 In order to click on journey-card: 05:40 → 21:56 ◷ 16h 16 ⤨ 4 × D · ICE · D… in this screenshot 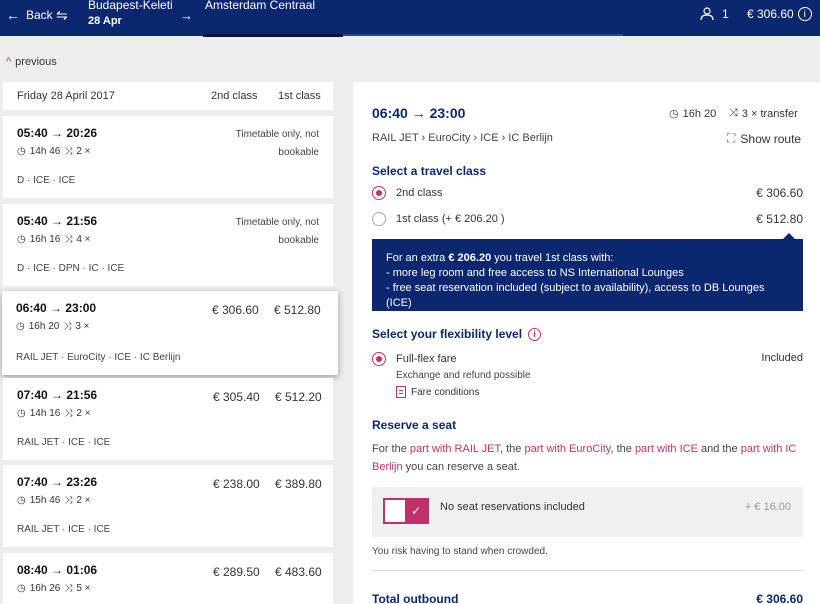, I will do `click(168, 245)`.